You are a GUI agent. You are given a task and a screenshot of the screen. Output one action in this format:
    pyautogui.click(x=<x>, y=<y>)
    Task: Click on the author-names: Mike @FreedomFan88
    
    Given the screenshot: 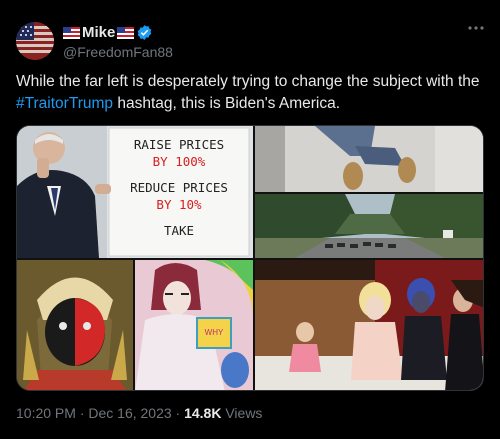 What is the action you would take?
    pyautogui.click(x=118, y=41)
    